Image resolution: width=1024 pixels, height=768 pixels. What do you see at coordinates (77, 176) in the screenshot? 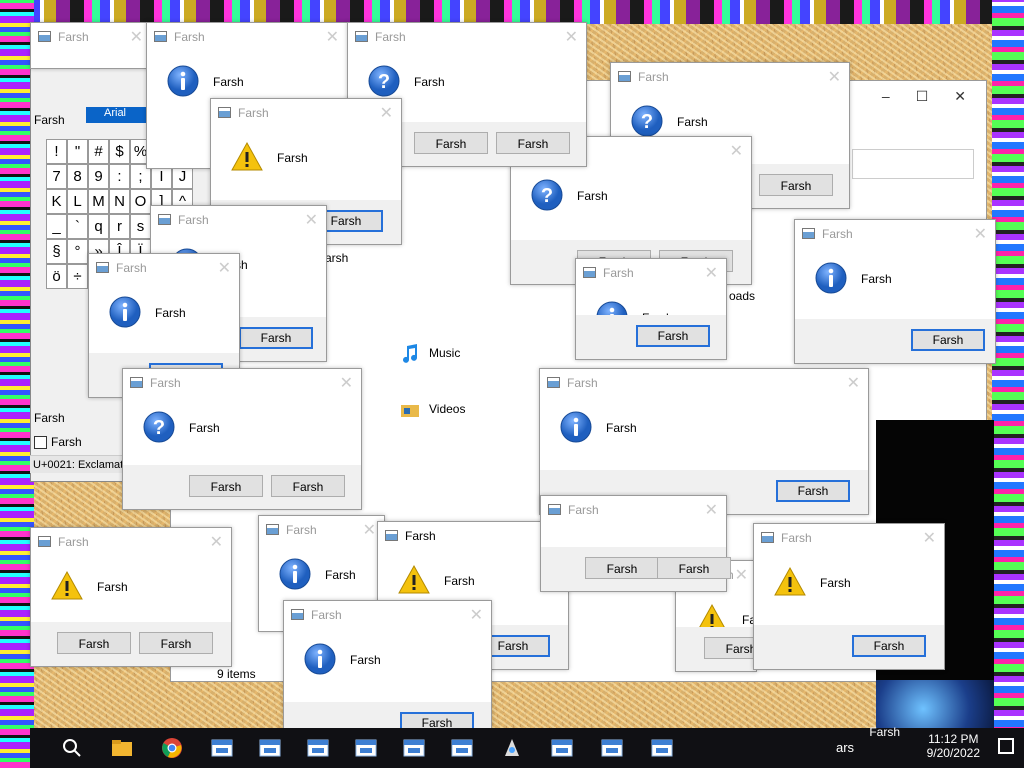
I see `char-cell: 8` at bounding box center [77, 176].